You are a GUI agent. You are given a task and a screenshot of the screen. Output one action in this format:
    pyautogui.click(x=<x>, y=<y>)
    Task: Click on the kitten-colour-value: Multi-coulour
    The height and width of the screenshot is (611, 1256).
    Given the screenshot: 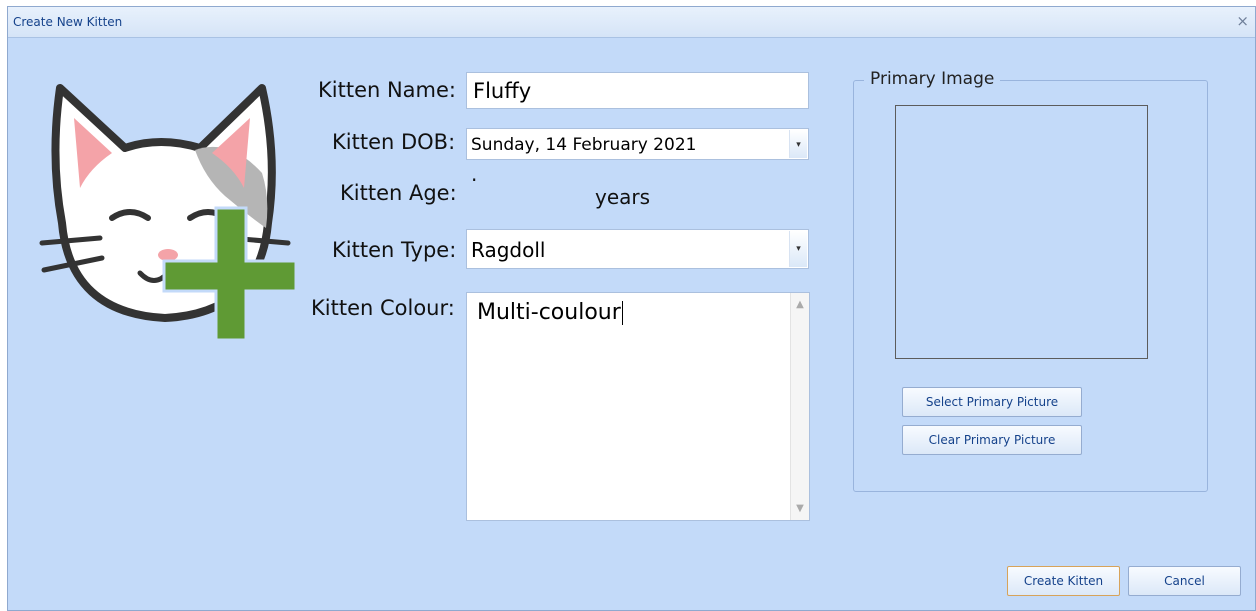 What is the action you would take?
    pyautogui.click(x=550, y=312)
    